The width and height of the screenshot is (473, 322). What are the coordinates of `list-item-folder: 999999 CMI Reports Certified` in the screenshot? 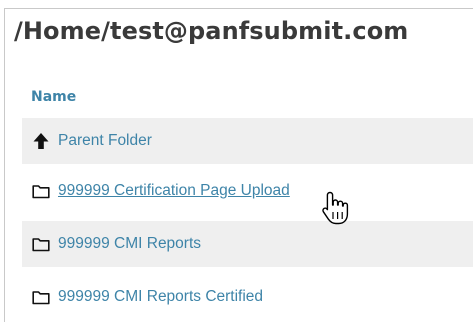 It's located at (247, 297).